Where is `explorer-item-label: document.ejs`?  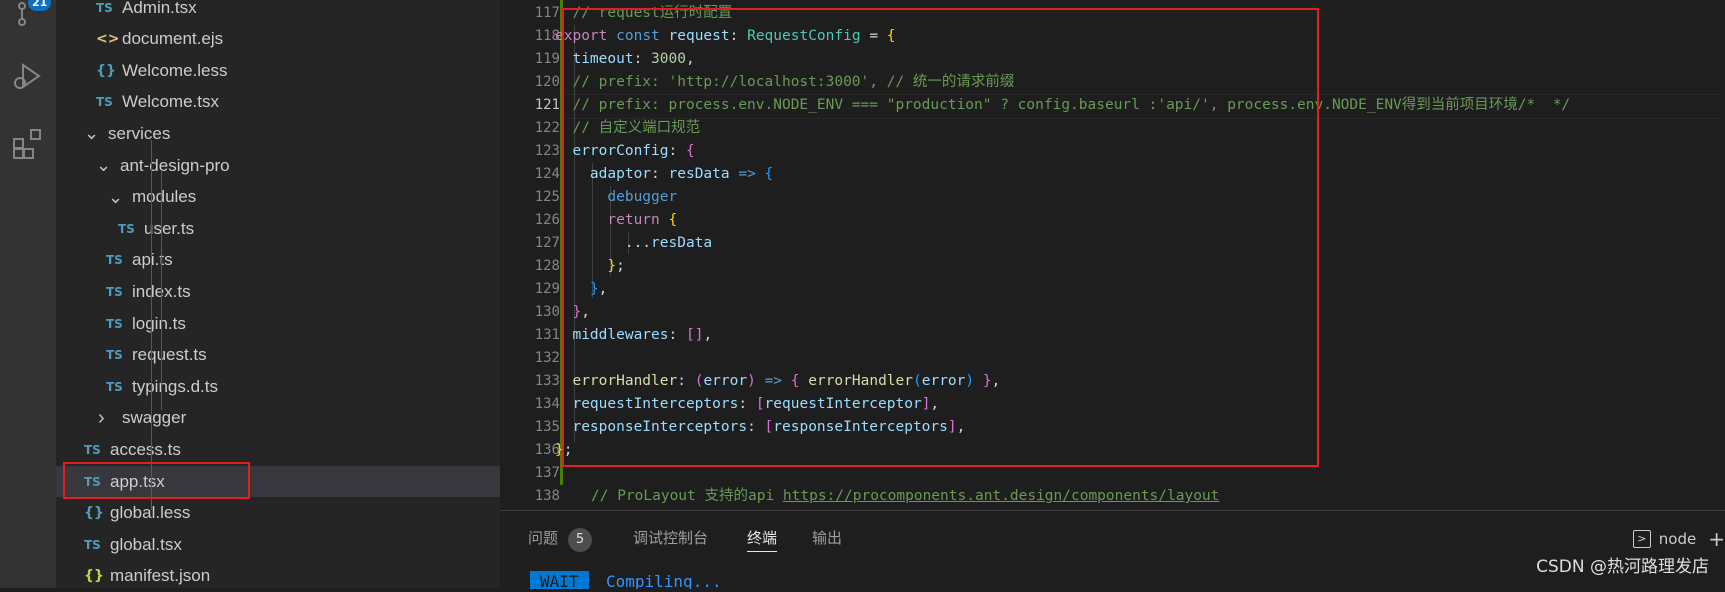
explorer-item-label: document.ejs is located at coordinates (173, 39).